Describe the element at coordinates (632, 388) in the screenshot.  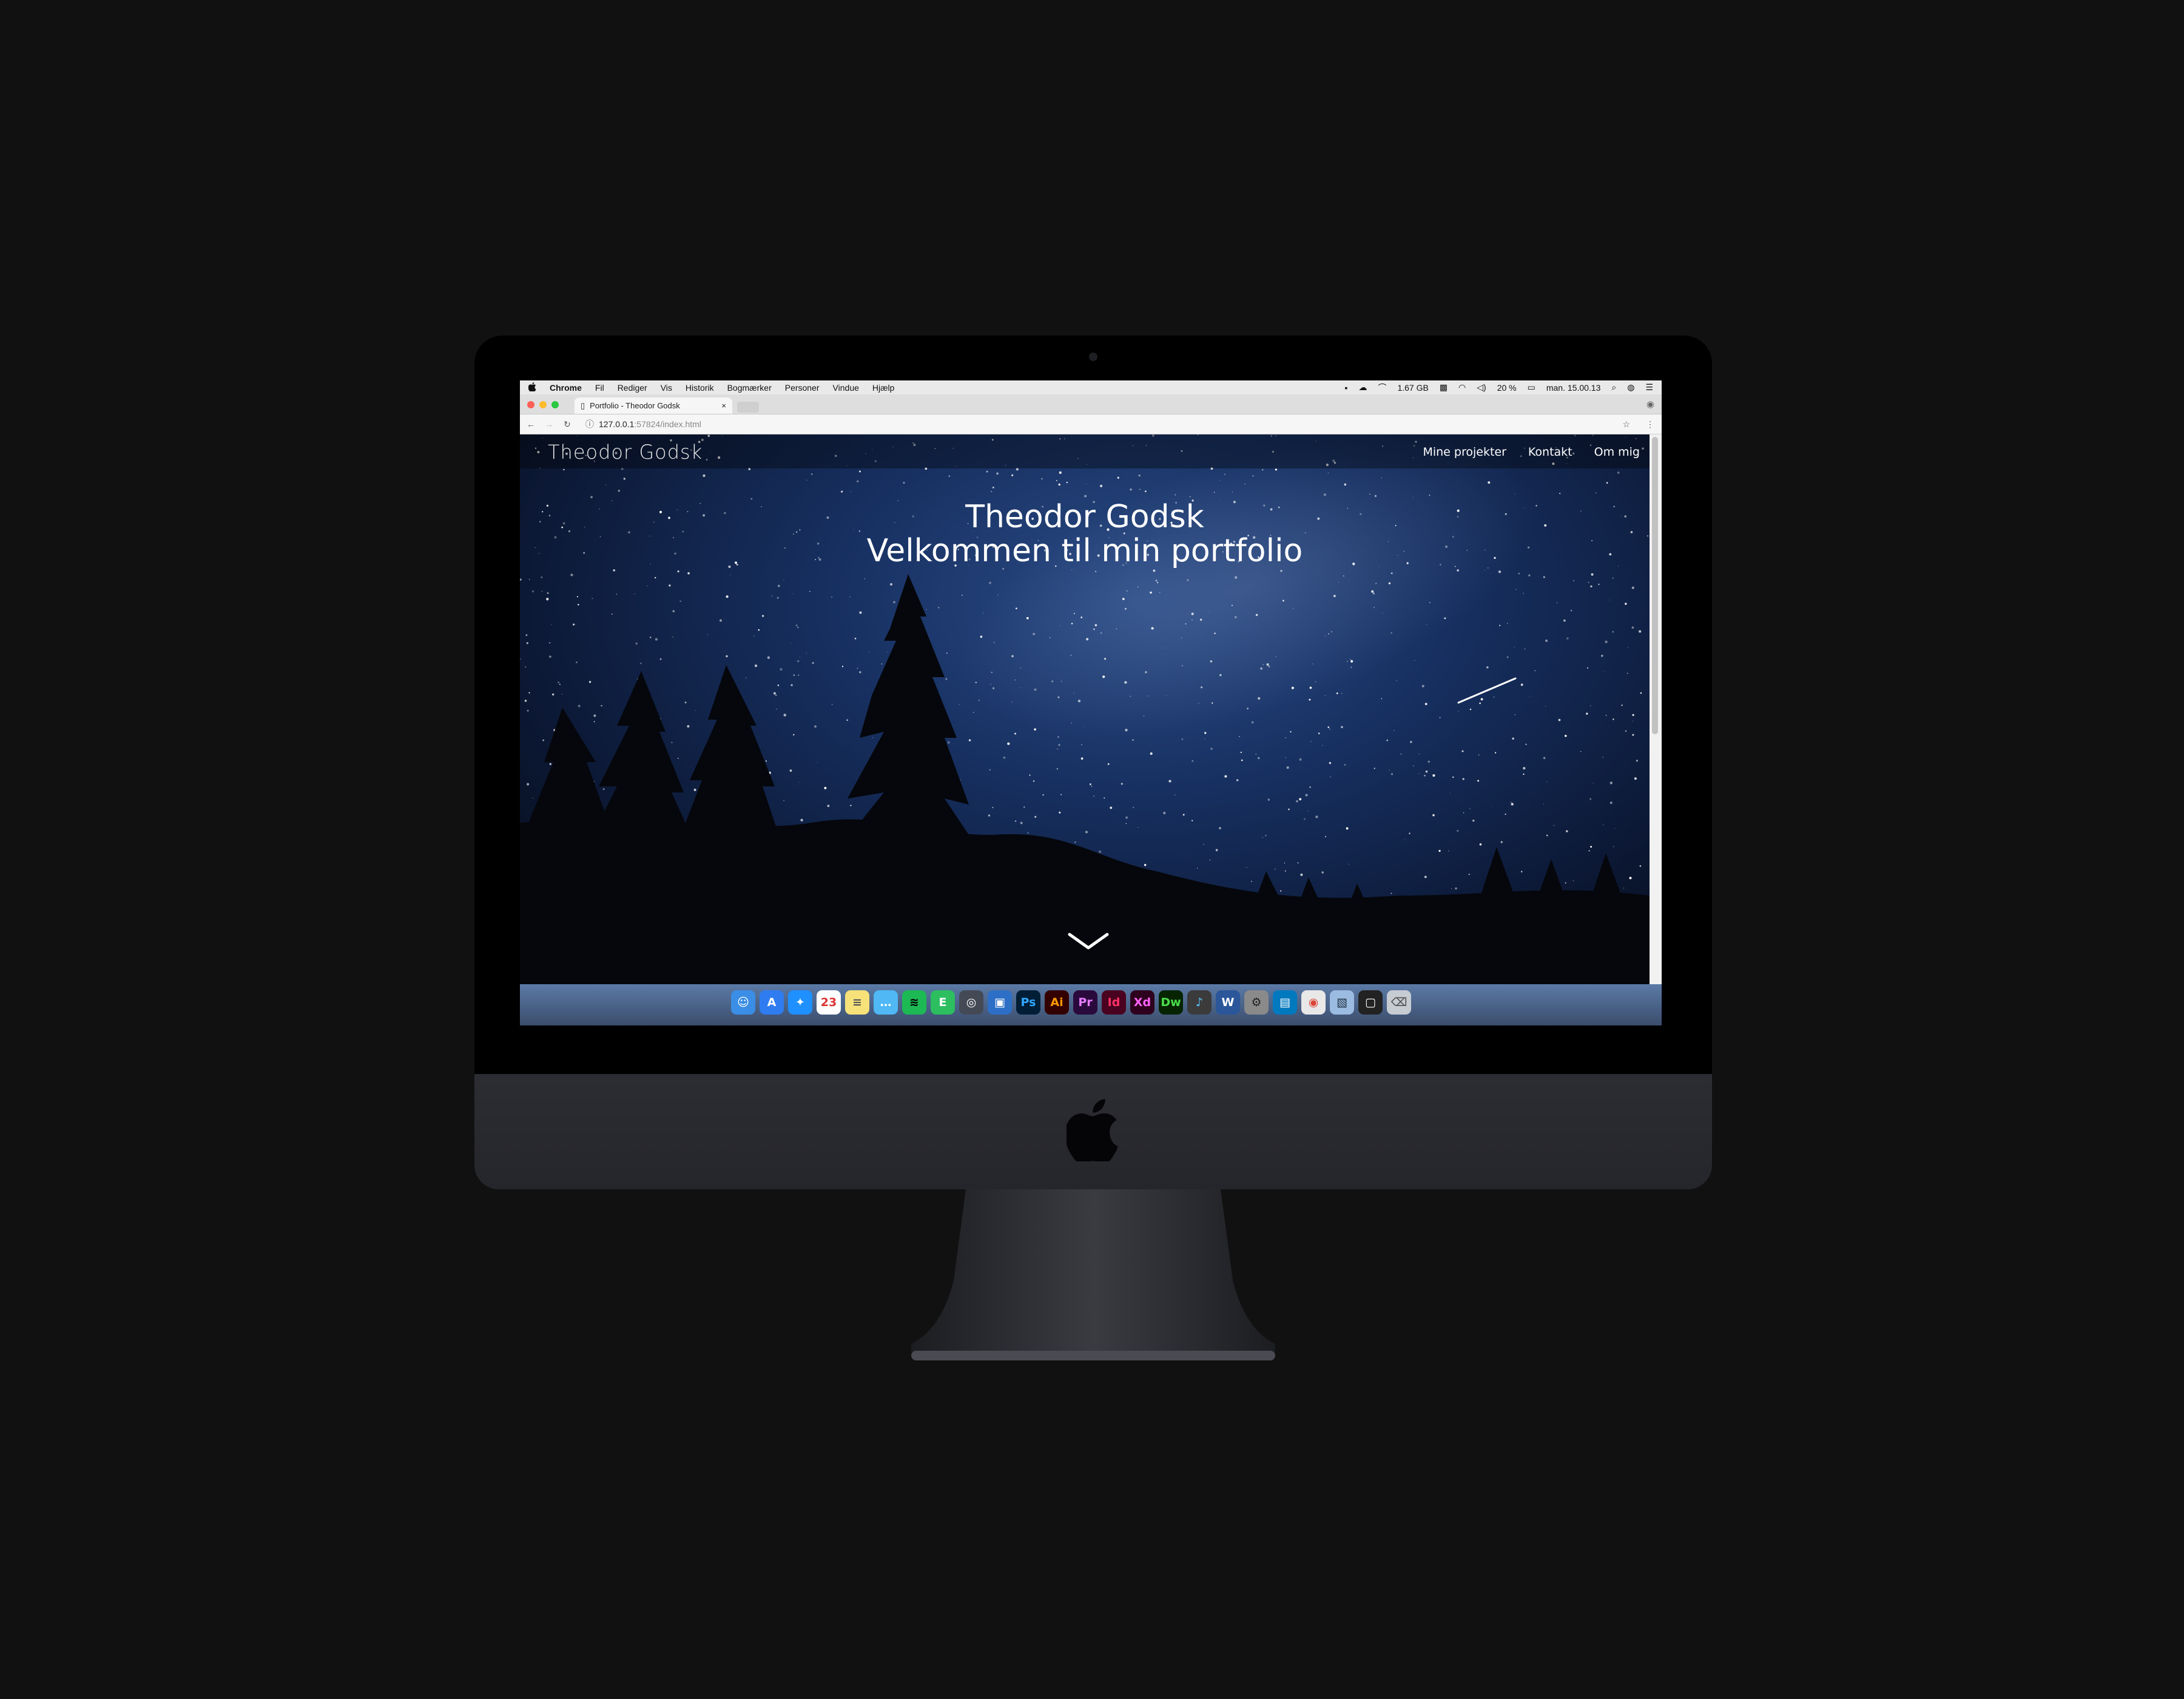
I see `menu-rediger: Rediger` at that location.